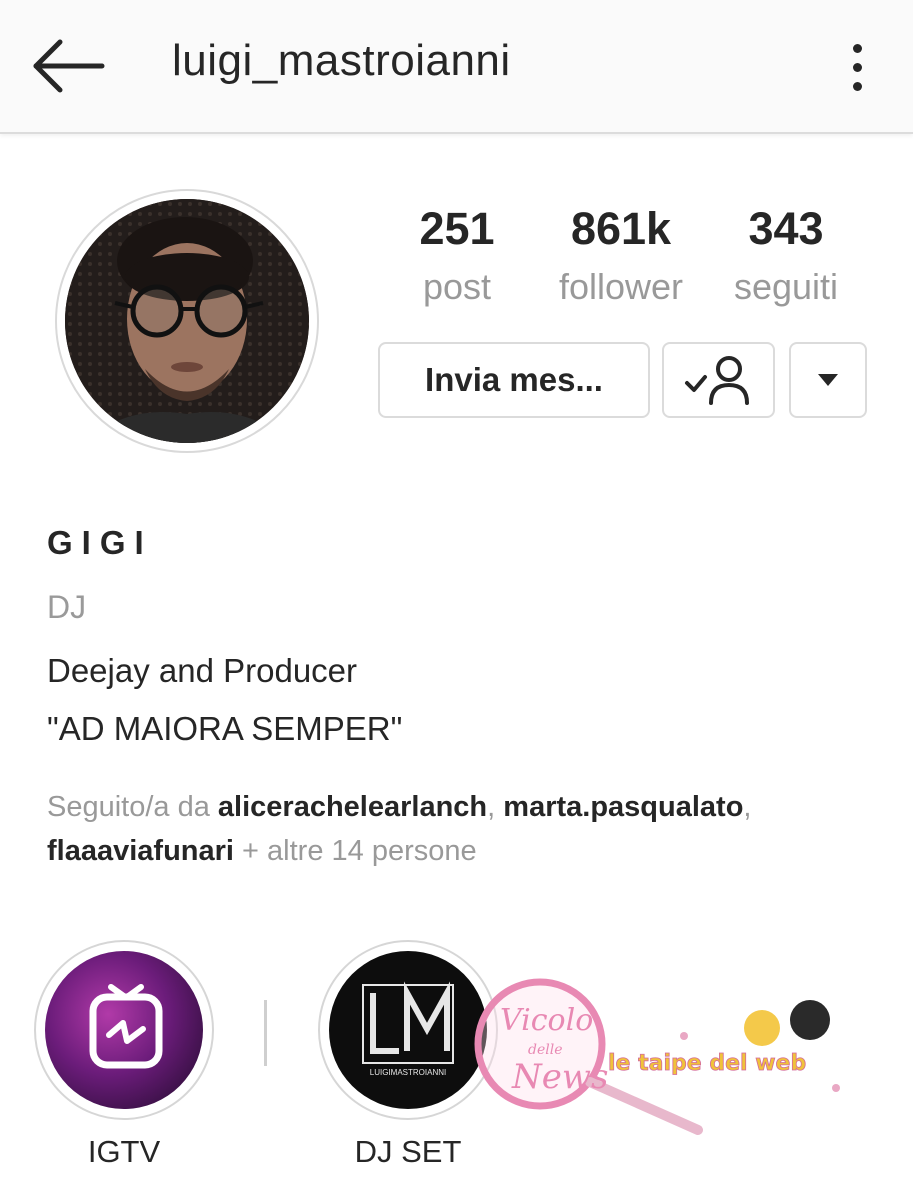 This screenshot has height=1200, width=913. What do you see at coordinates (621, 228) in the screenshot?
I see `followers-count: 861k` at bounding box center [621, 228].